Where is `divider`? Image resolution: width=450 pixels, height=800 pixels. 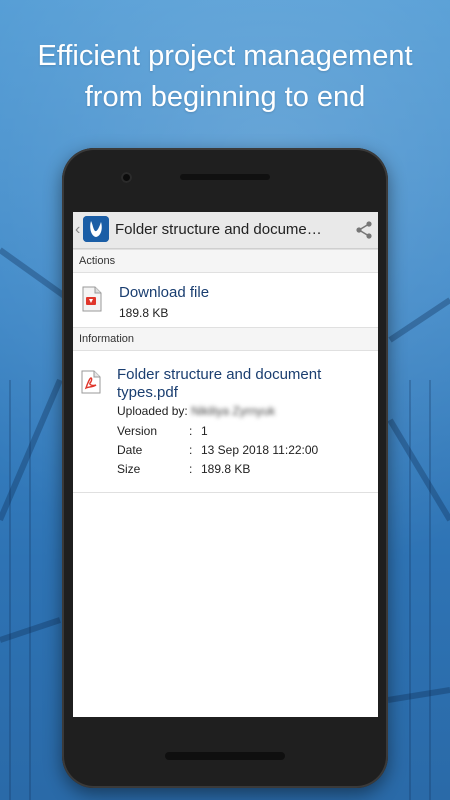
divider is located at coordinates (225, 492).